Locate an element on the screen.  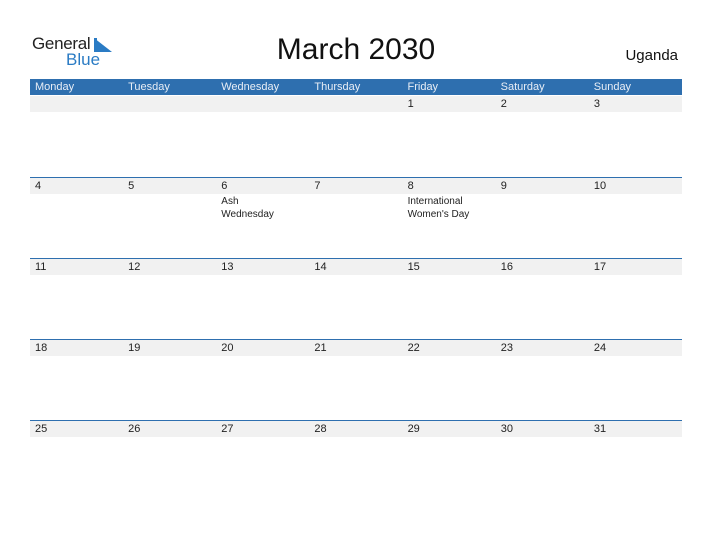
day-cell: 15 is located at coordinates (449, 299).